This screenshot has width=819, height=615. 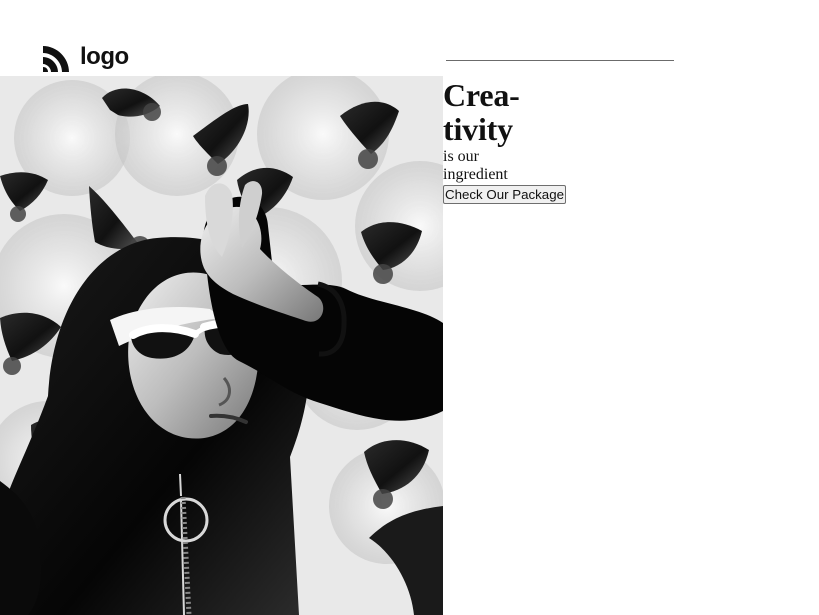 I want to click on brand-logo: logo, so click(x=85, y=58).